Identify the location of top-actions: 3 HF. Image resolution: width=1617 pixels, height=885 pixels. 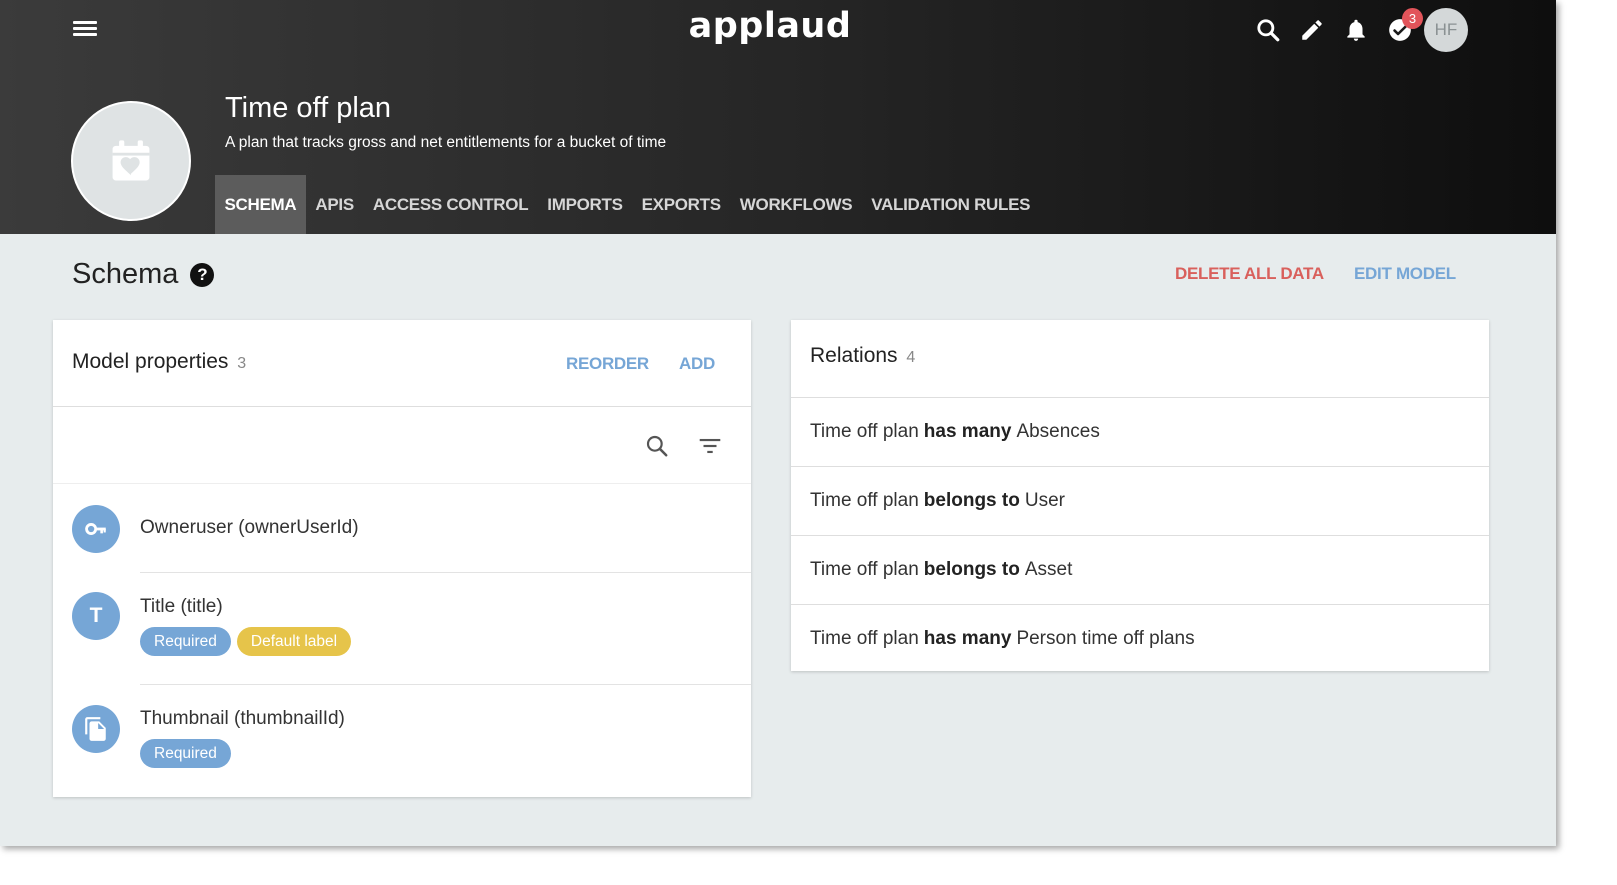
(1357, 30).